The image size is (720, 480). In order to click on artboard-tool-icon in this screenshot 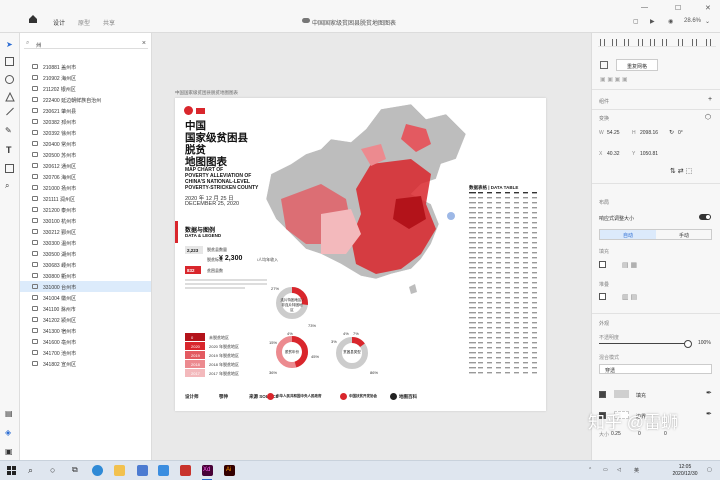, I will do `click(9, 168)`.